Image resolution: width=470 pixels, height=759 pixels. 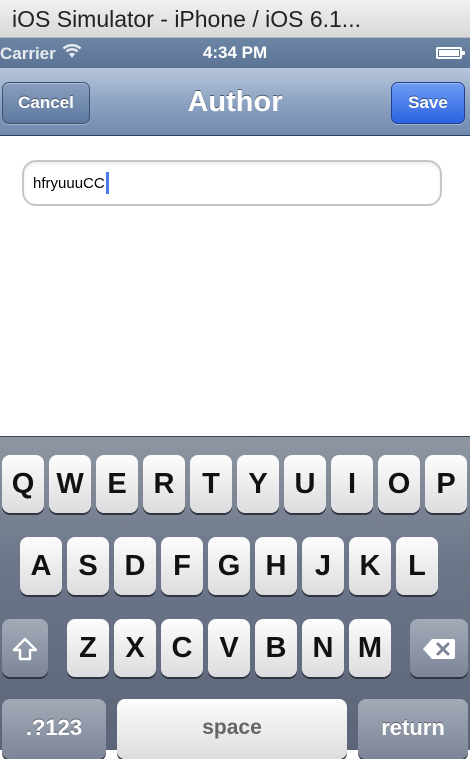 I want to click on key-d: D, so click(x=135, y=566).